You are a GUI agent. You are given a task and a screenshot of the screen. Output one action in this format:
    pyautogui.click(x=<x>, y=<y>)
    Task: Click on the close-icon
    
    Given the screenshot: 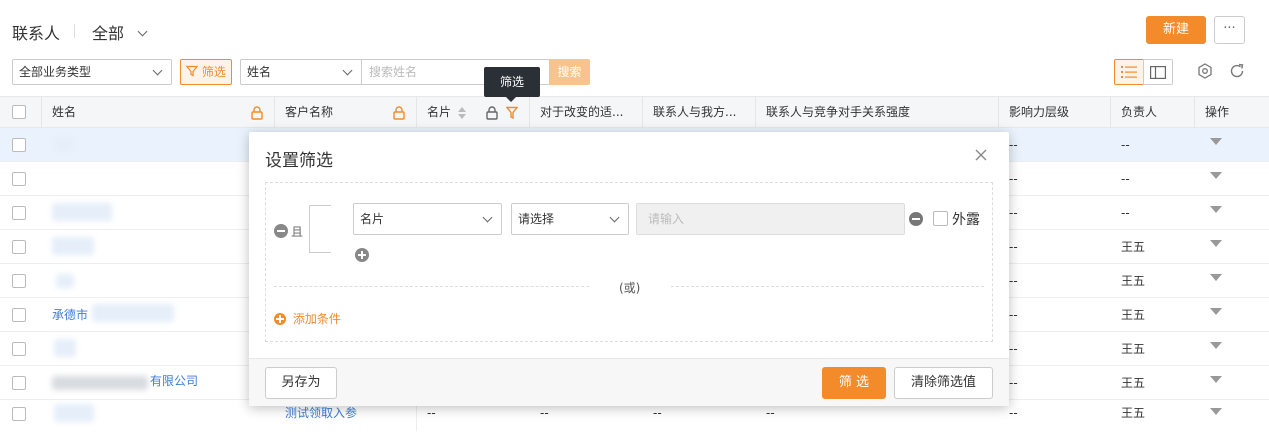 What is the action you would take?
    pyautogui.click(x=981, y=155)
    